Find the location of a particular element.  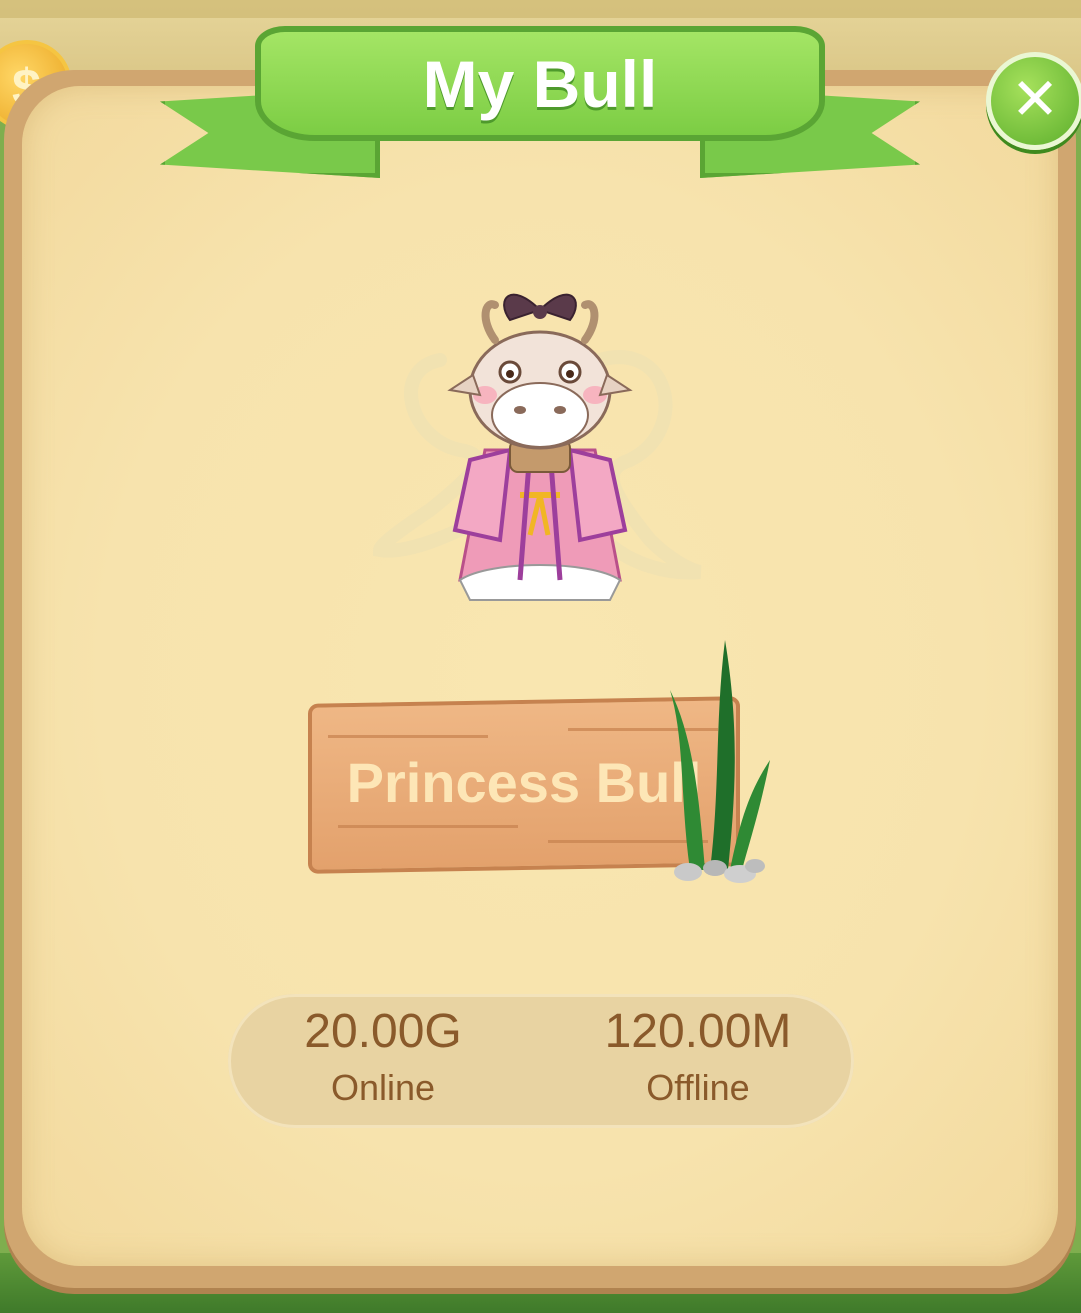

close-button: ✕ is located at coordinates (1033, 101).